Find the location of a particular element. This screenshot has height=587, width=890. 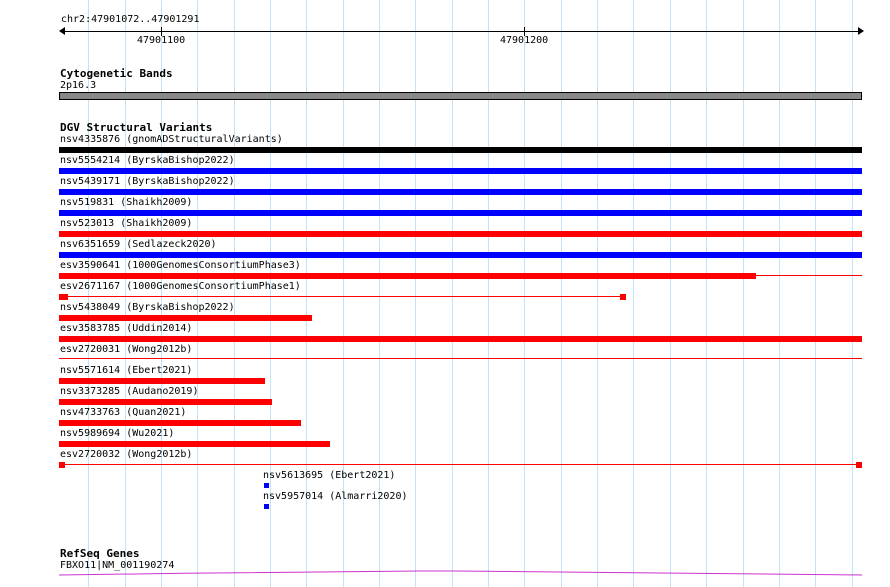

range-label: chr2:47901072..47901291 is located at coordinates (130, 19).